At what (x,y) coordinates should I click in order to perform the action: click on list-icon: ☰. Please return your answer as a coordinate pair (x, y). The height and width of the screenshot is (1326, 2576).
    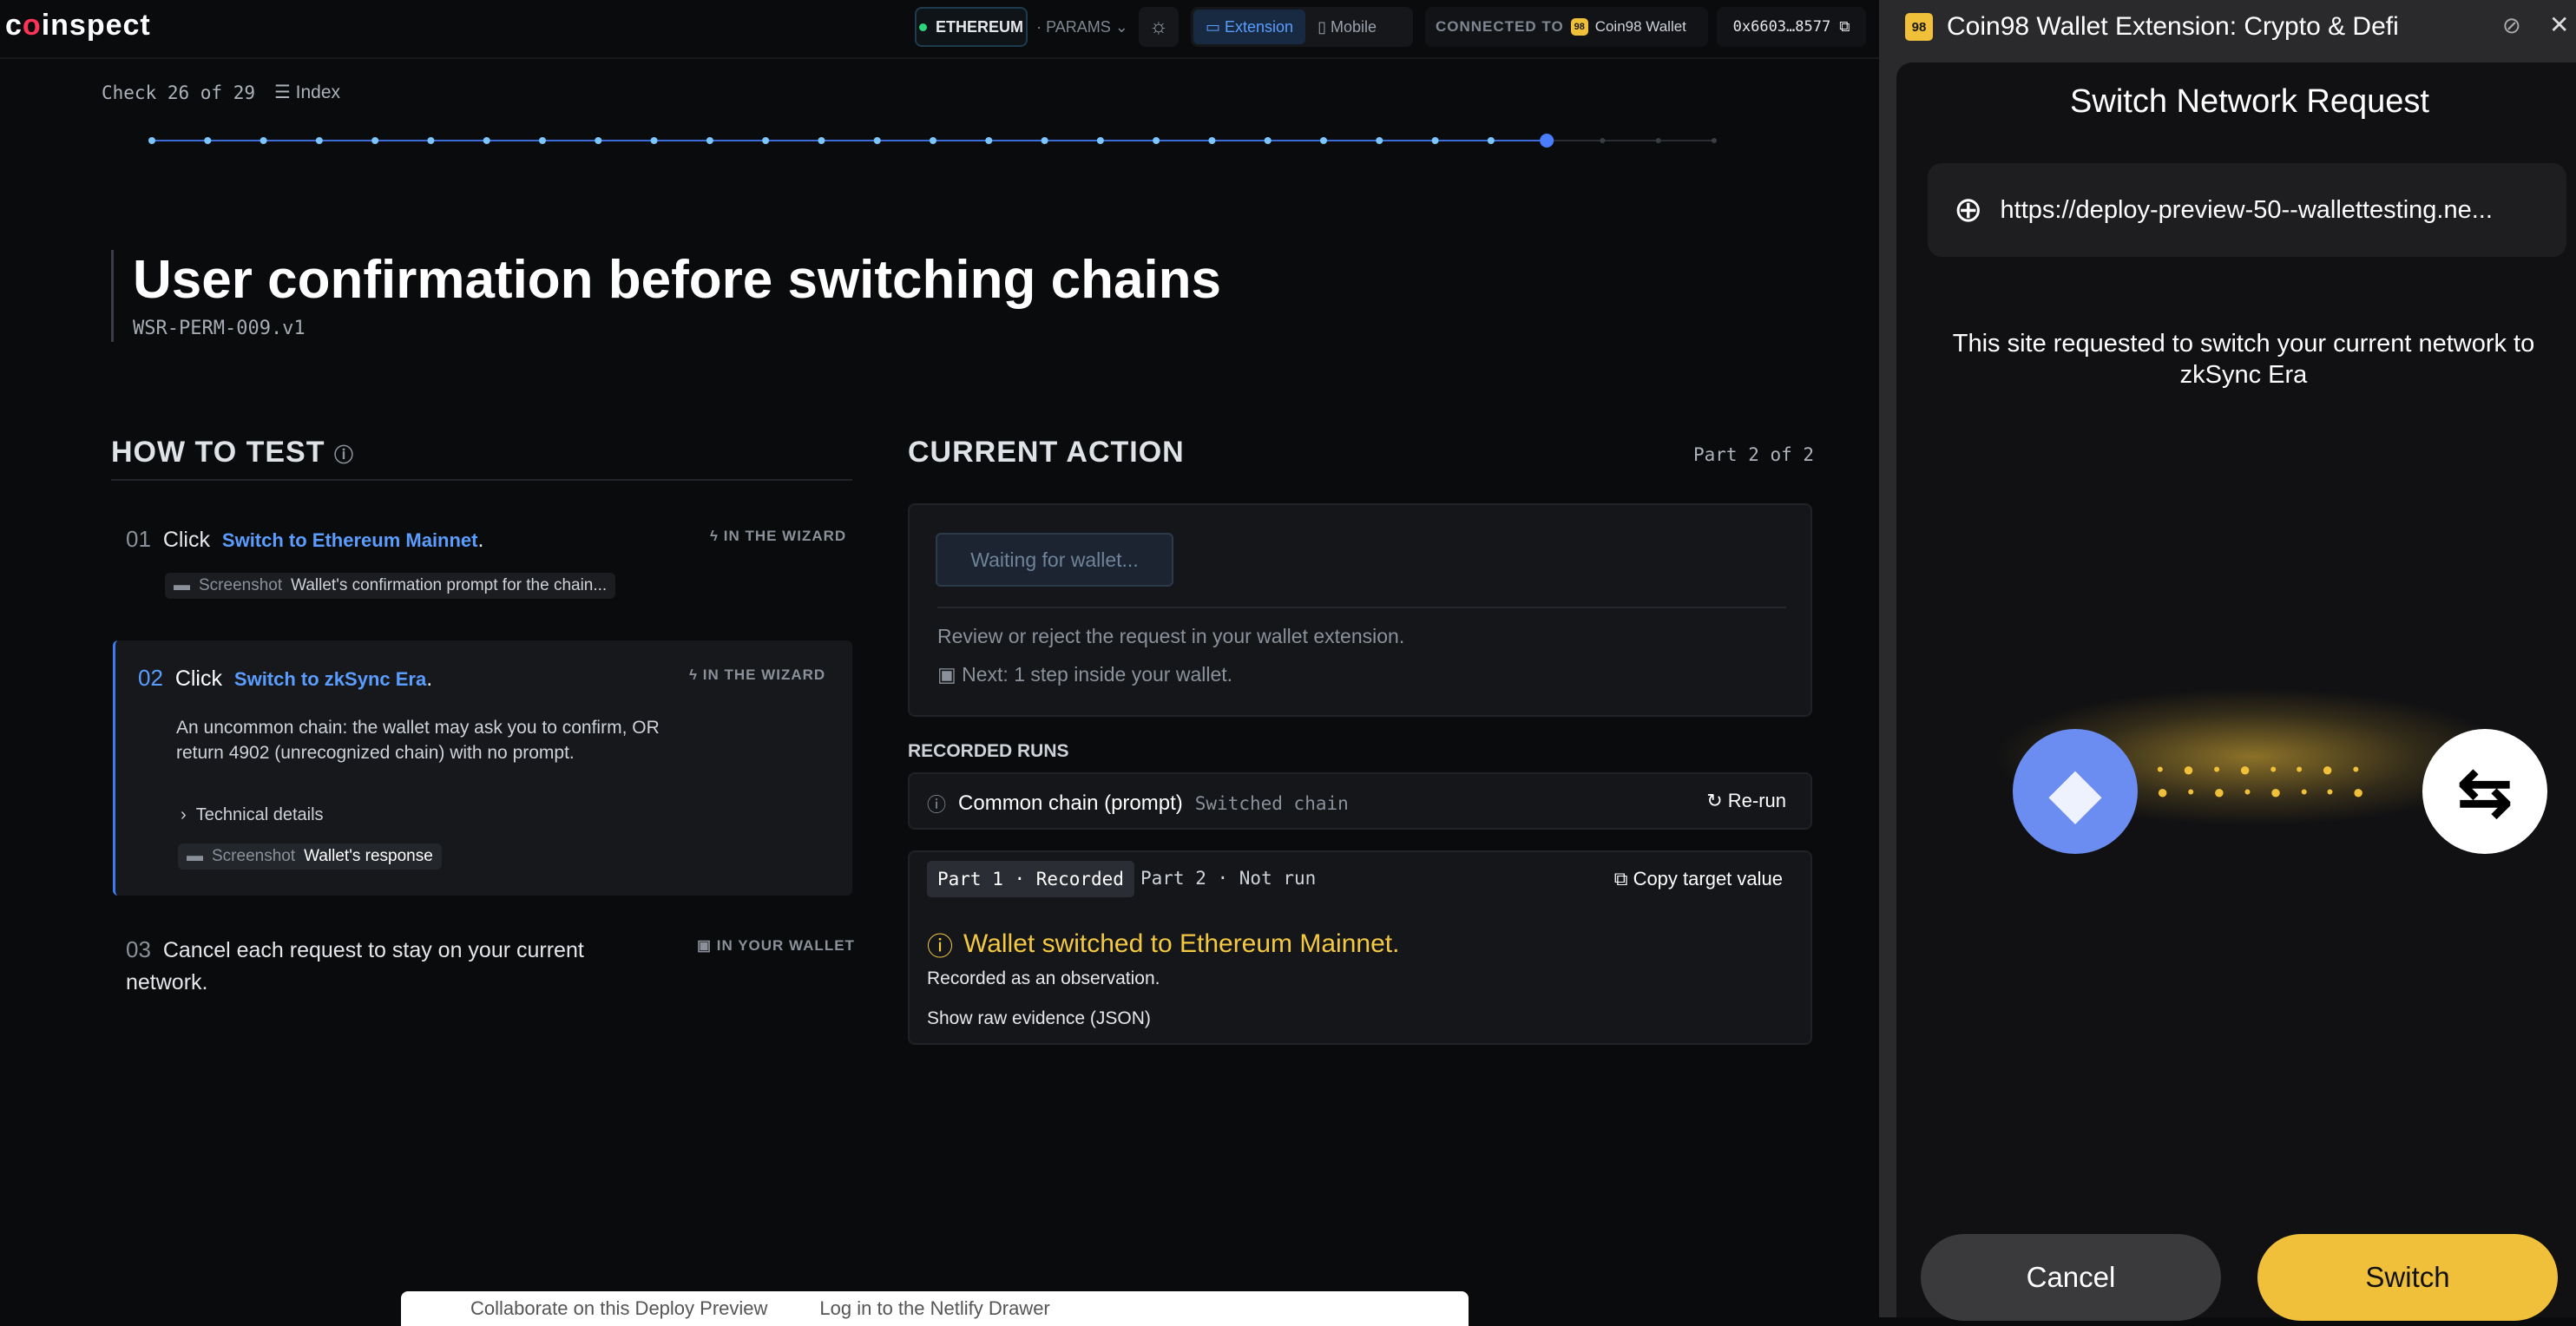
    Looking at the image, I should click on (285, 92).